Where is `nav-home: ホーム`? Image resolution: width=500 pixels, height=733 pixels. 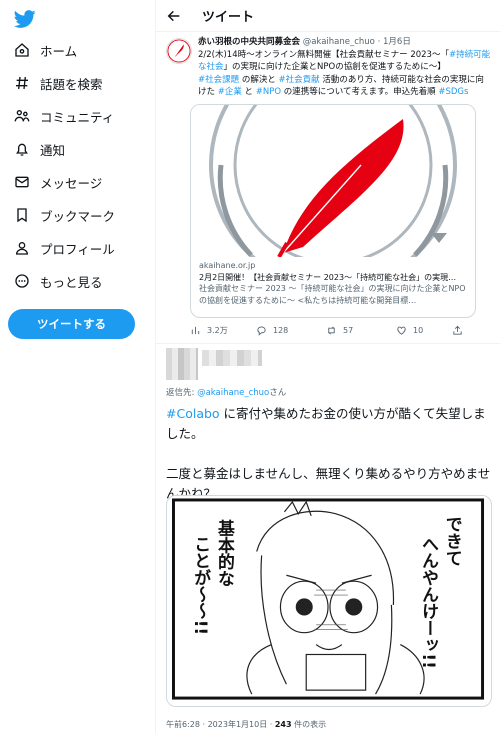
nav-home: ホーム is located at coordinates (45, 50).